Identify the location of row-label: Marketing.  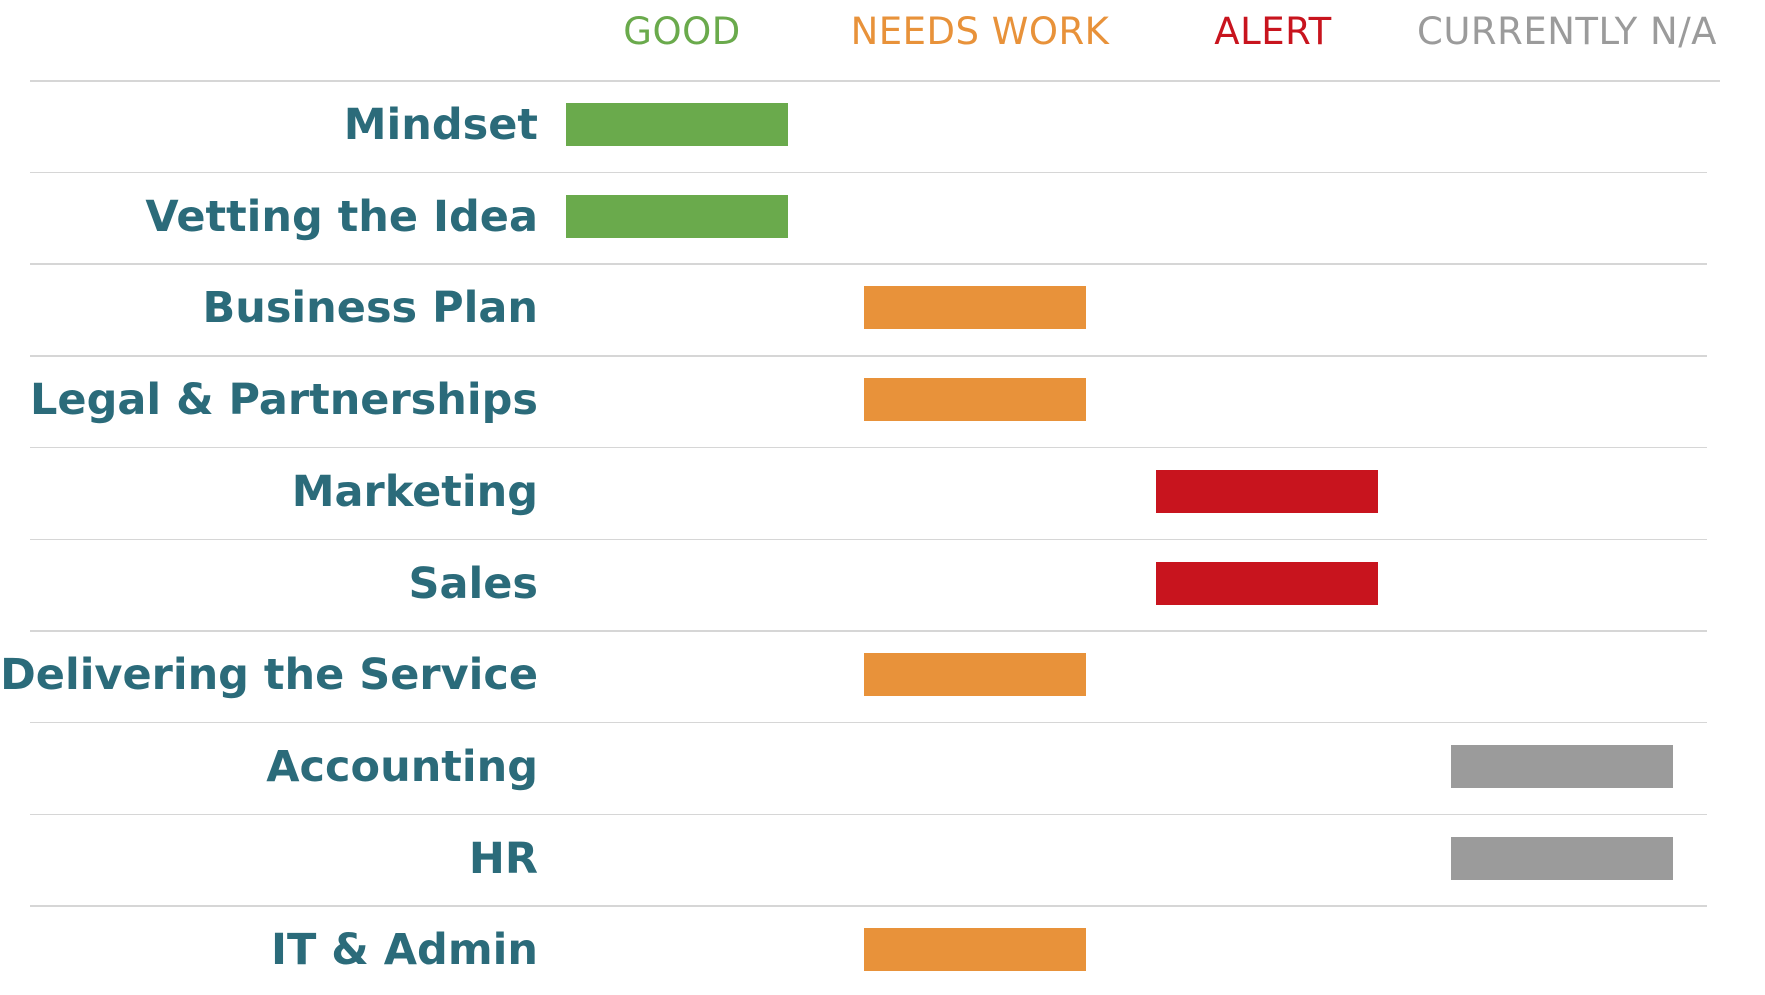
(414, 491).